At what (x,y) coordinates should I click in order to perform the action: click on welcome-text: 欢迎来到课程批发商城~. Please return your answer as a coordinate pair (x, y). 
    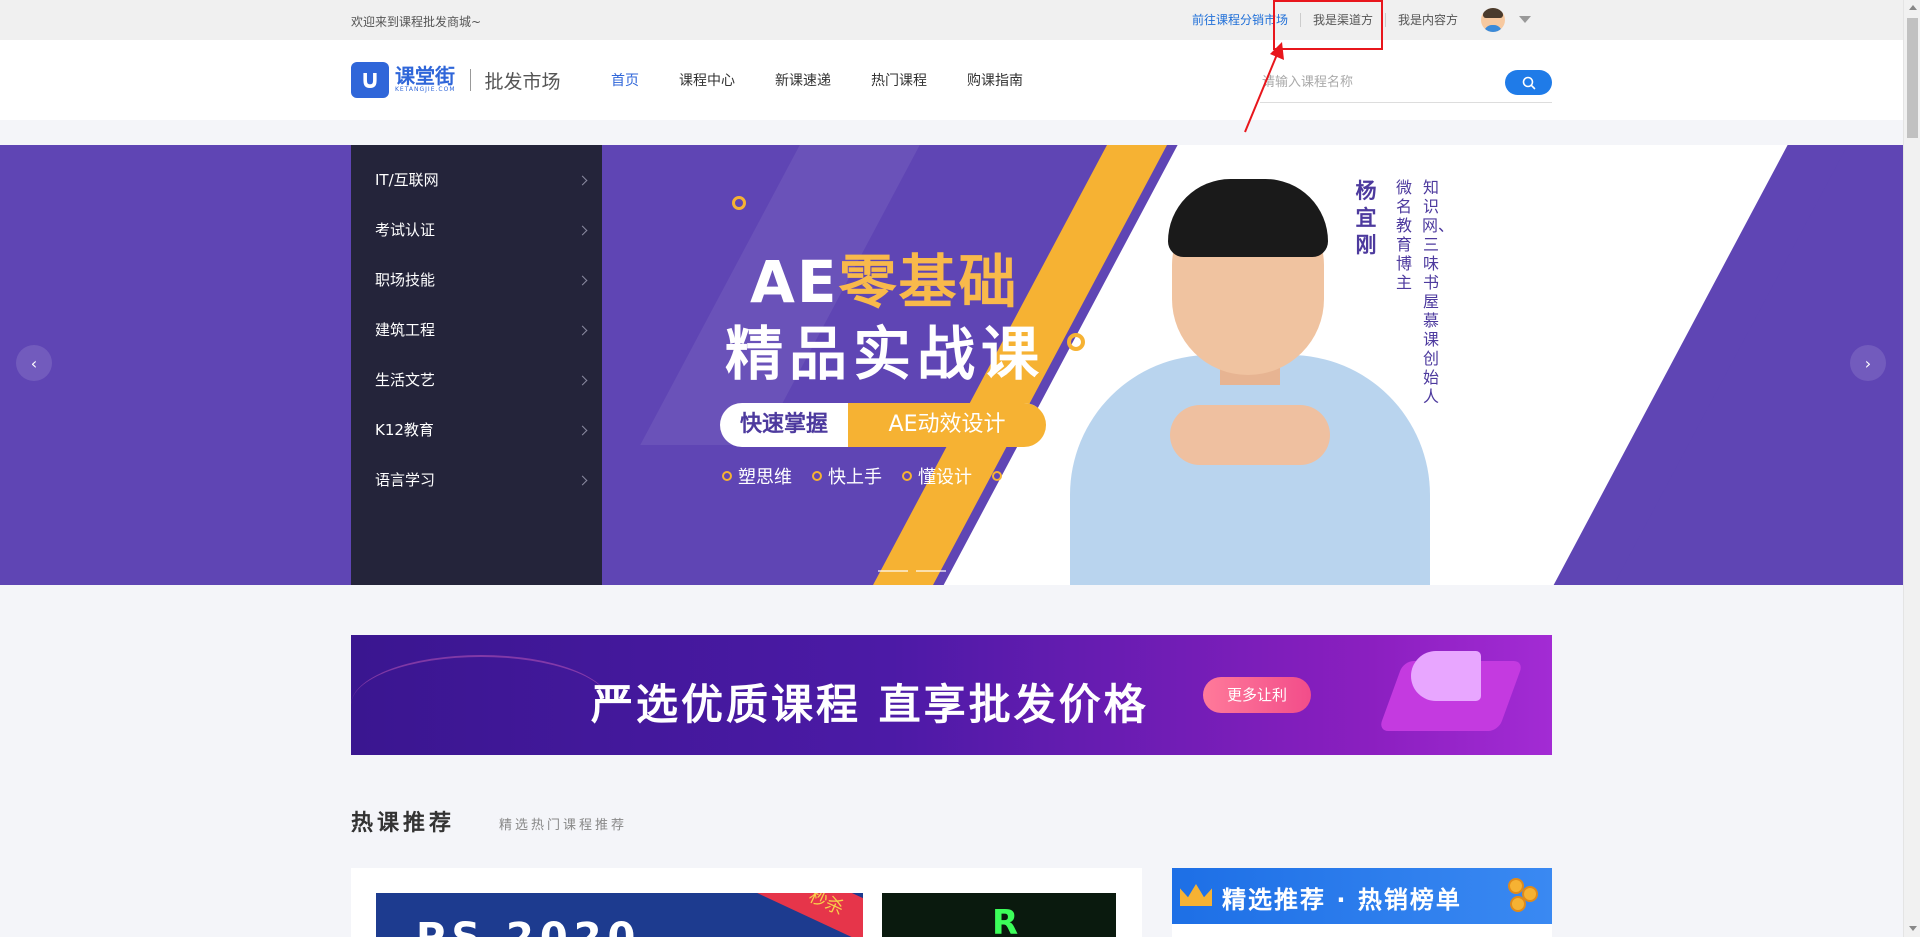
    Looking at the image, I should click on (416, 22).